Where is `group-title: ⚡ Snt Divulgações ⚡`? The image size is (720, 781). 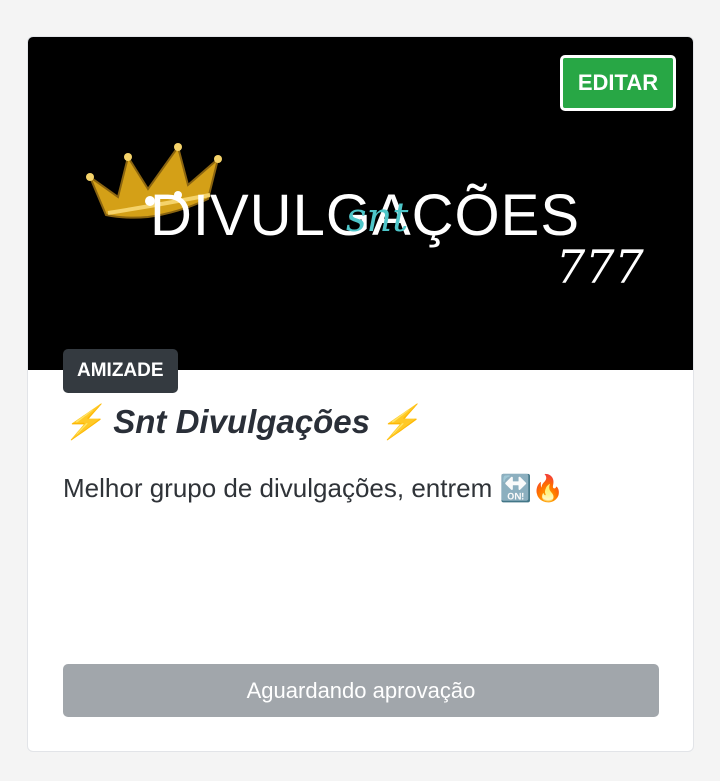 group-title: ⚡ Snt Divulgações ⚡ is located at coordinates (242, 421).